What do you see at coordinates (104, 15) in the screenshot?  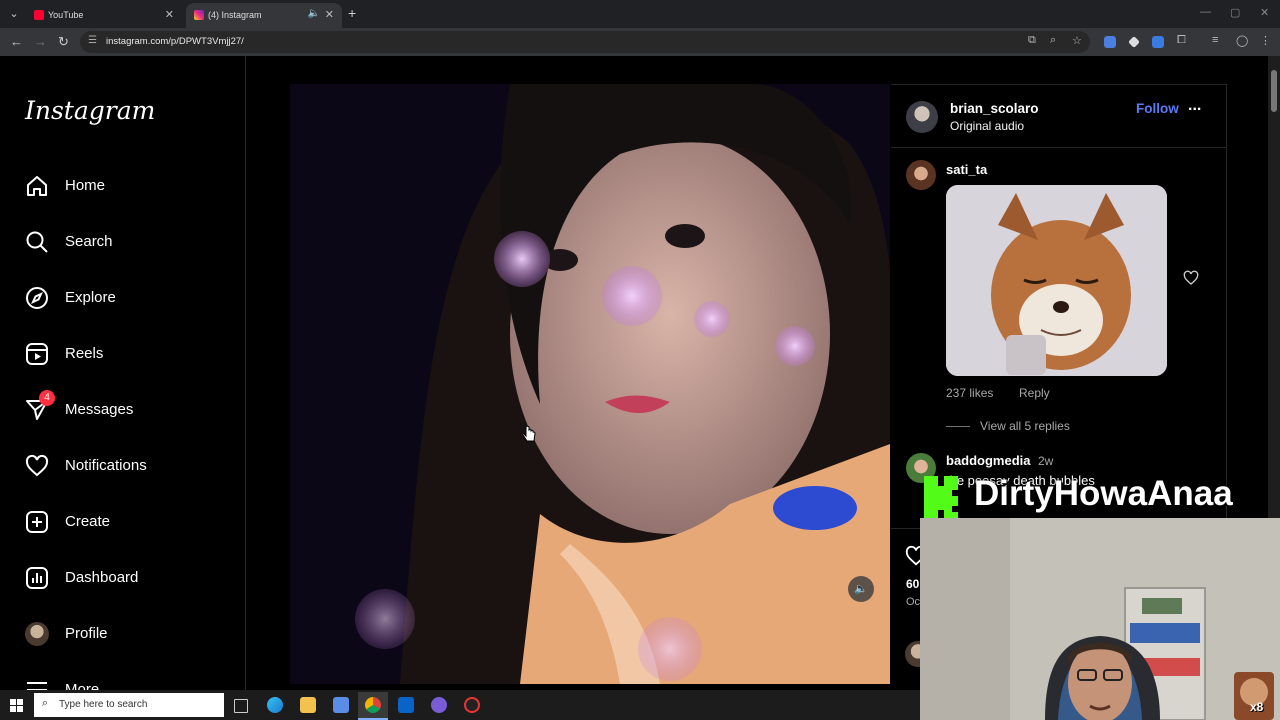 I see `tab-youtube: YouTube ✕` at bounding box center [104, 15].